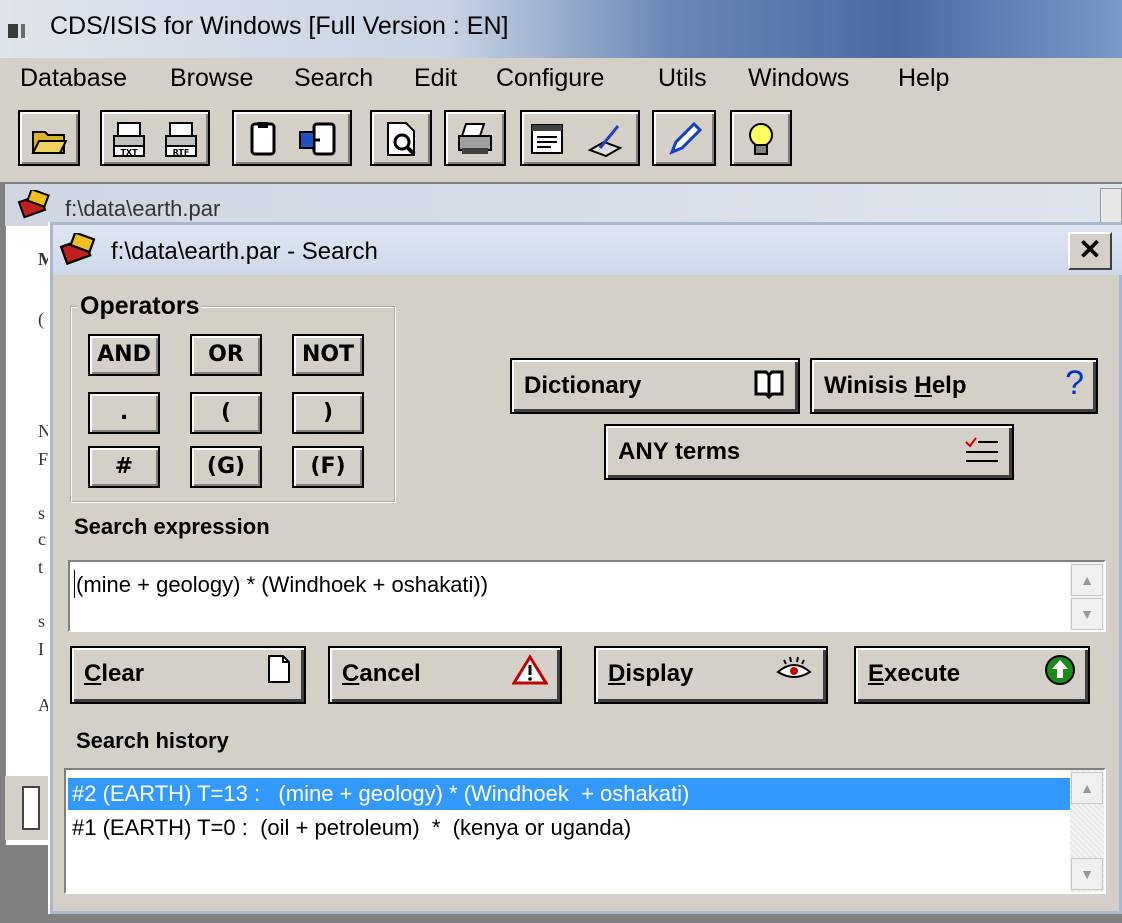 The height and width of the screenshot is (923, 1122). I want to click on dialog-title: f:\data\earth.par - Search, so click(244, 251).